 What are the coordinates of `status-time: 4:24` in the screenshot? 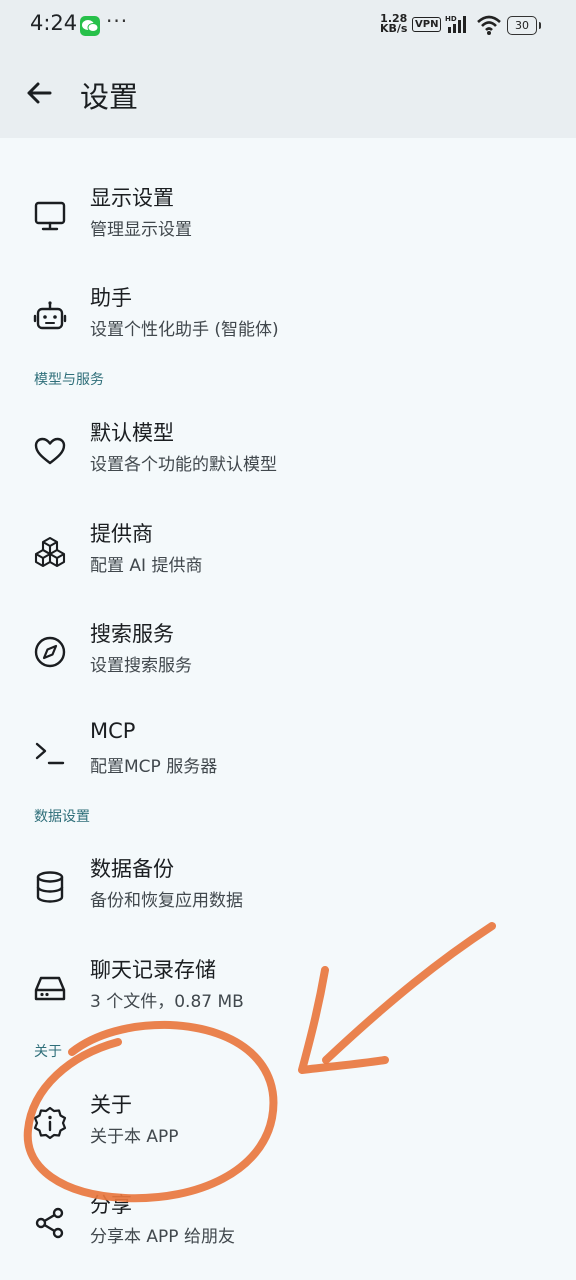 It's located at (54, 23).